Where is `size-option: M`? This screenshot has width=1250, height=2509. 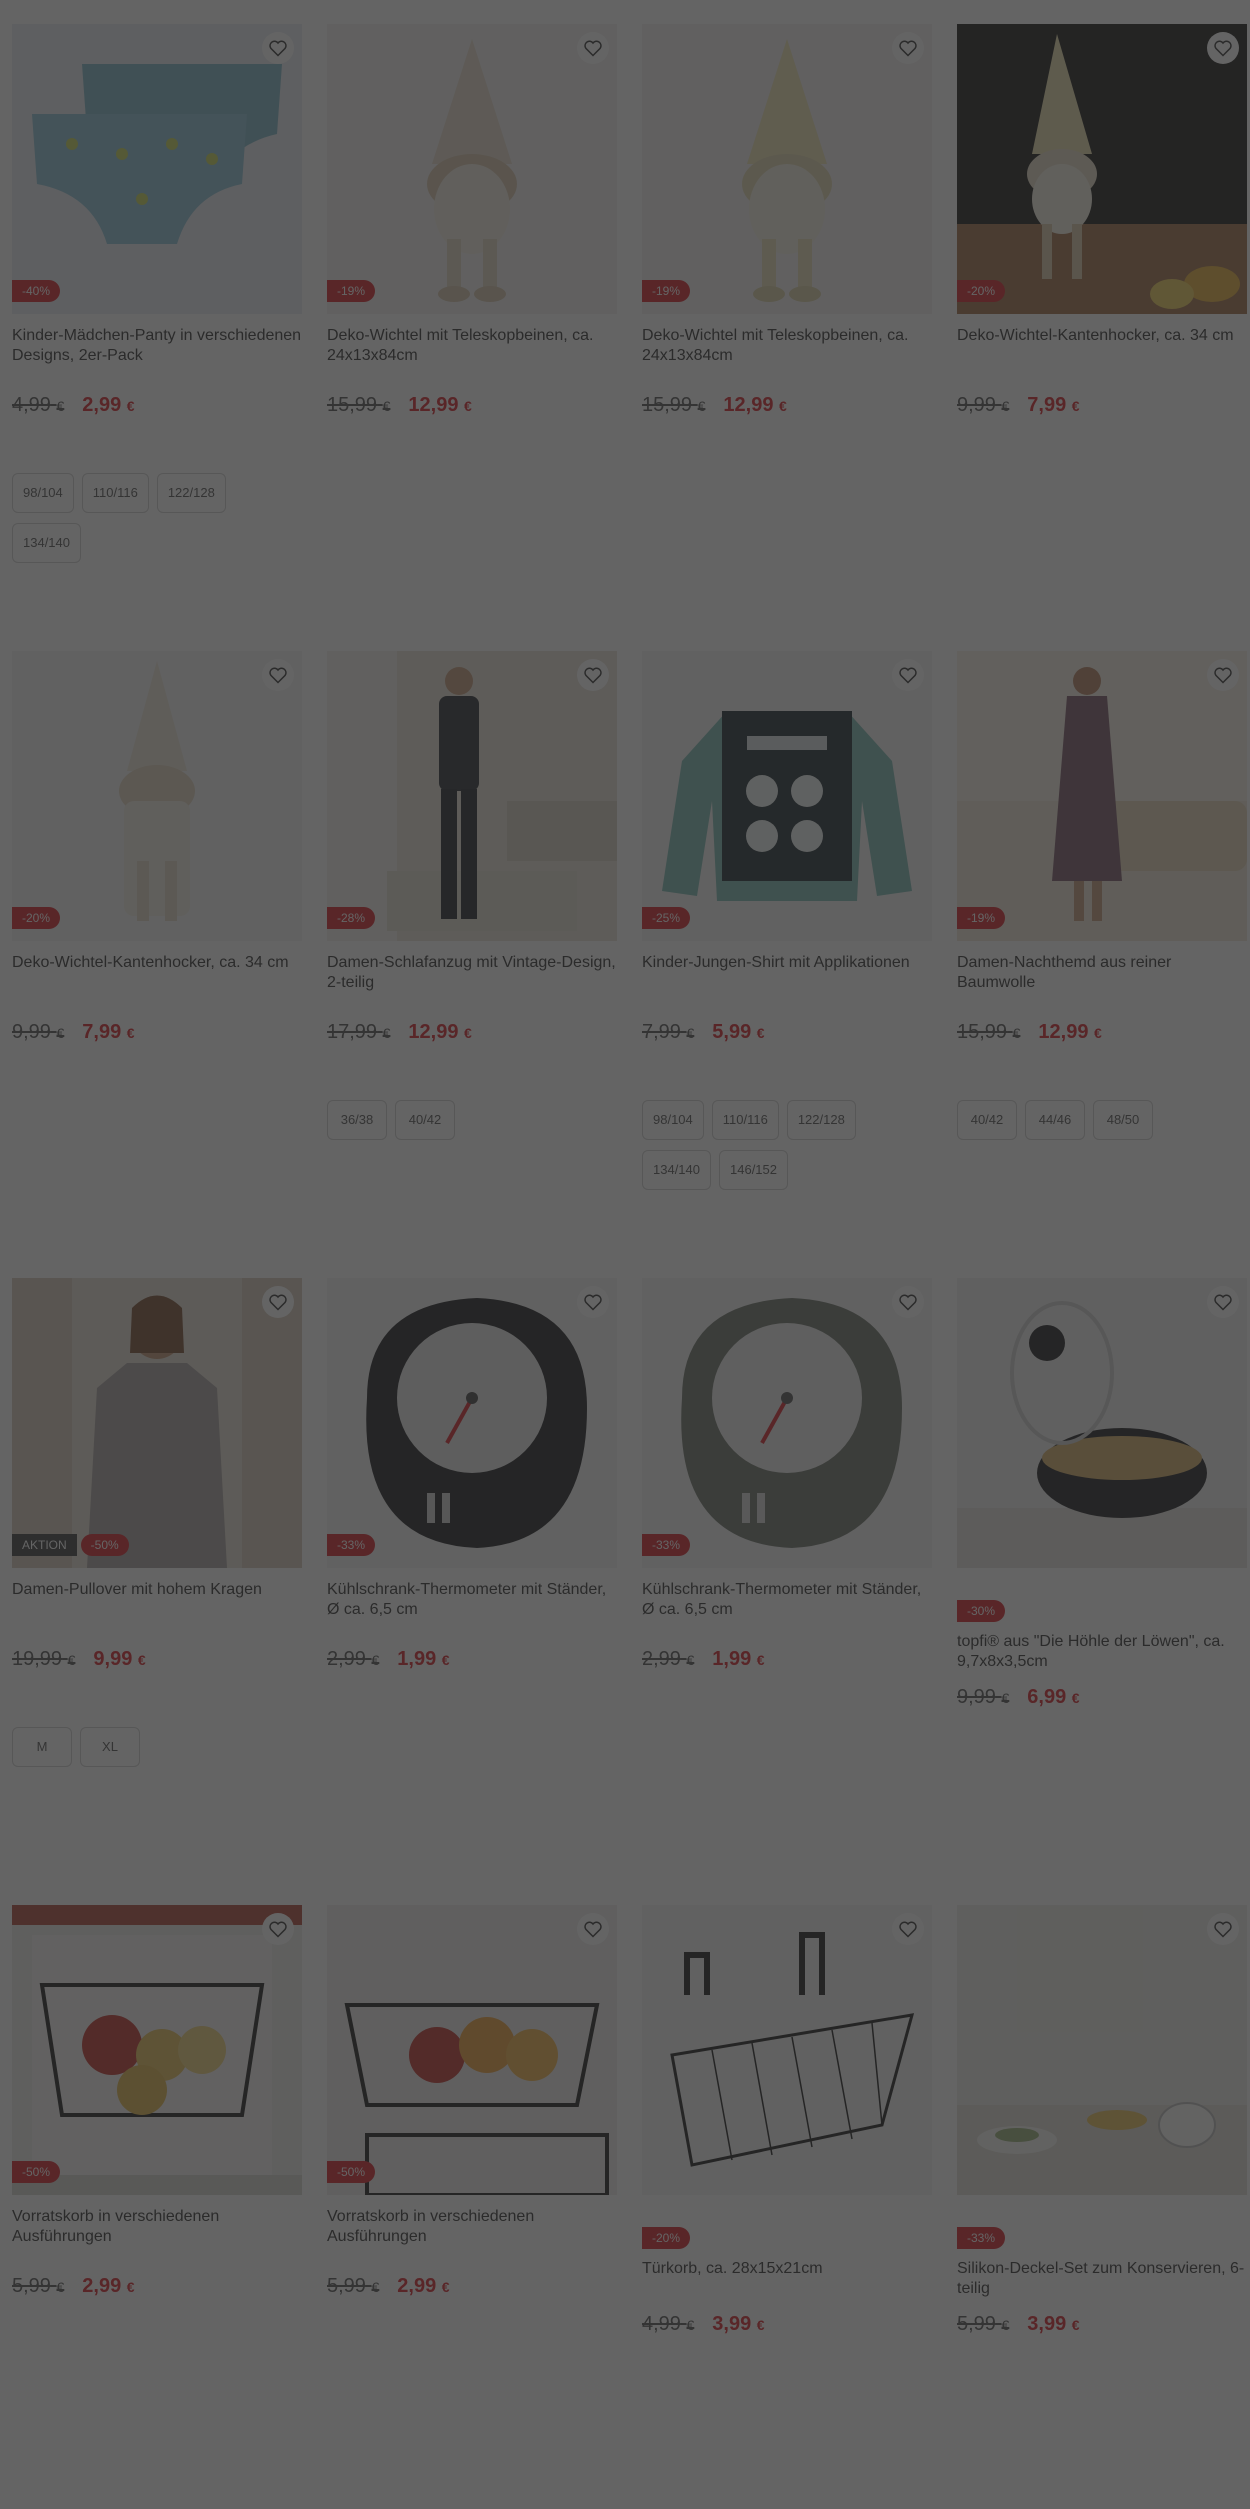 size-option: M is located at coordinates (42, 1747).